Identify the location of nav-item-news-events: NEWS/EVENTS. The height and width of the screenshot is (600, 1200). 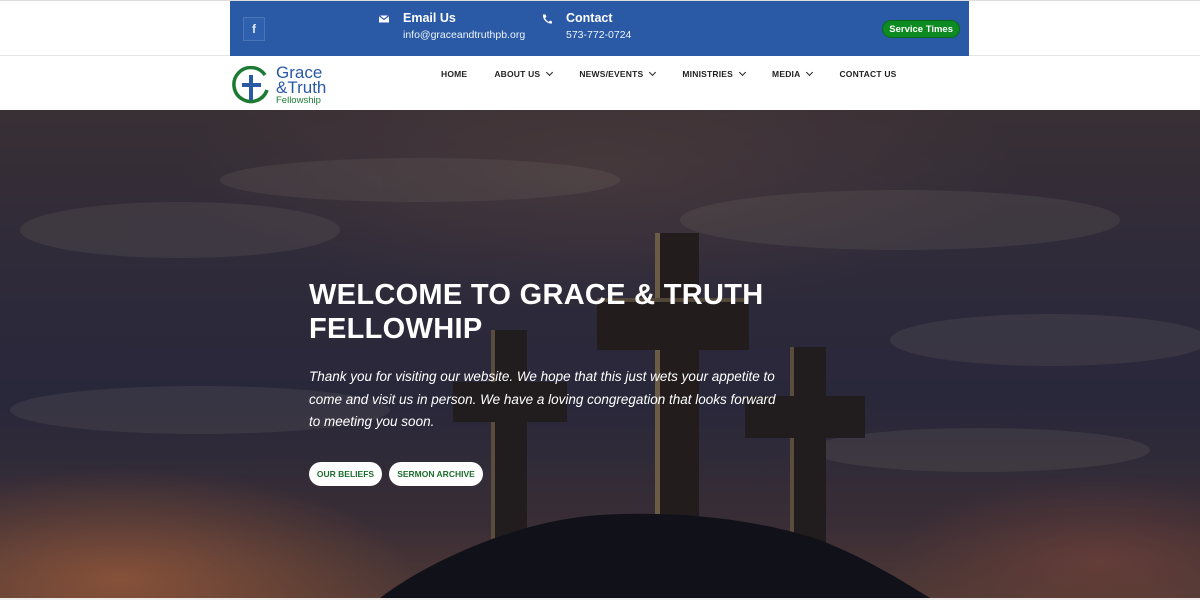
(618, 73).